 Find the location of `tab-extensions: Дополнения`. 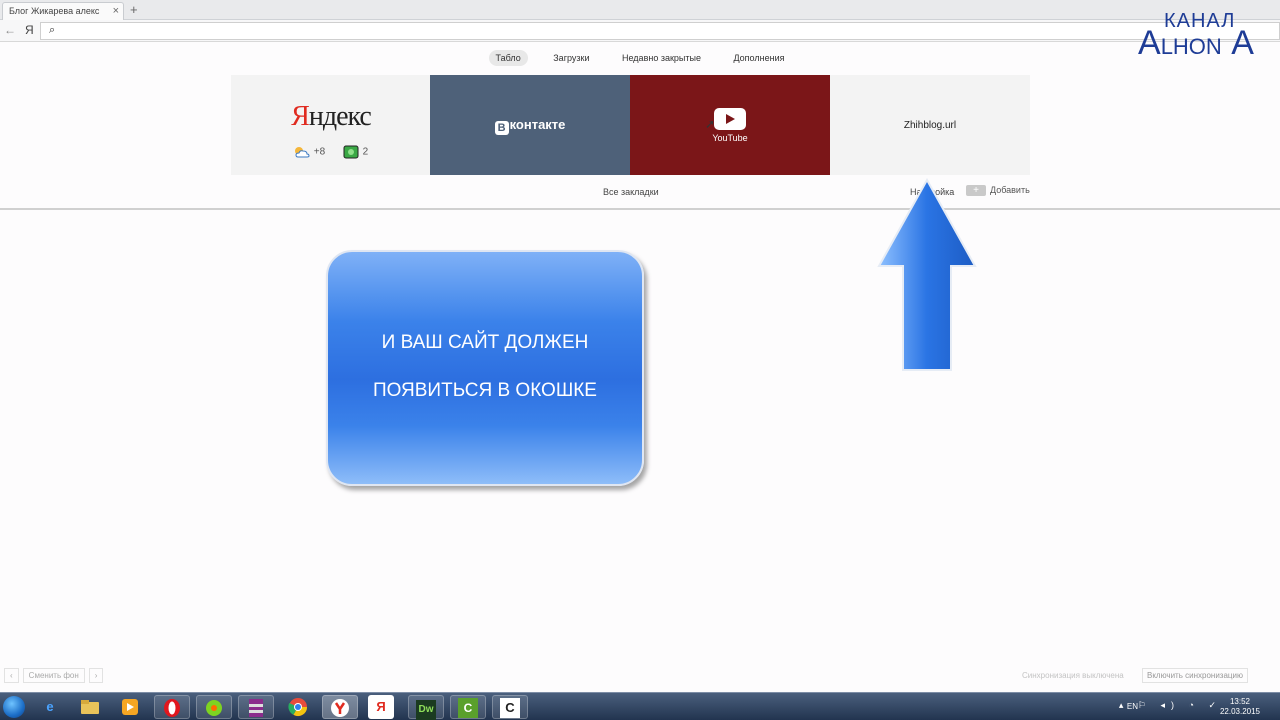

tab-extensions: Дополнения is located at coordinates (758, 58).